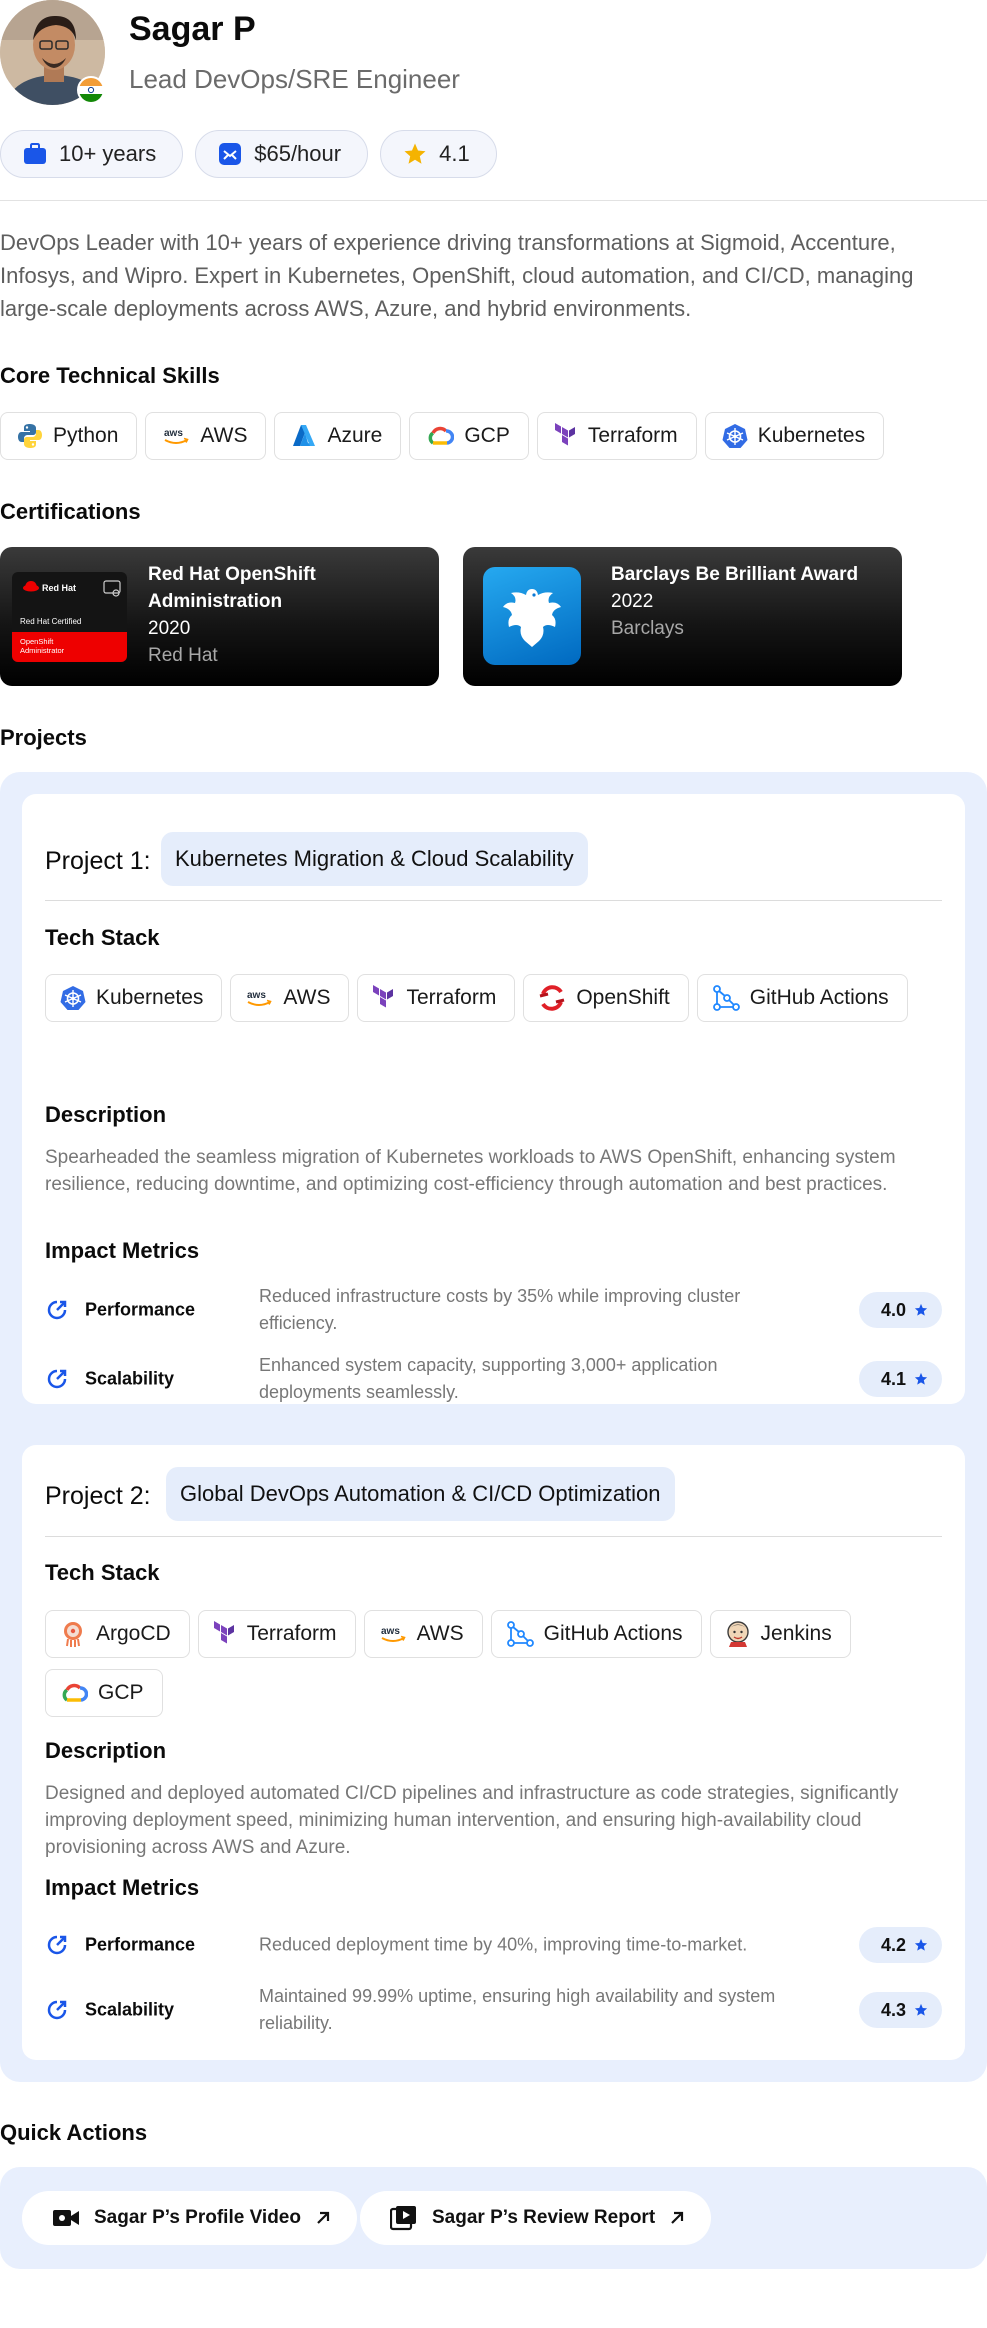 The height and width of the screenshot is (2328, 987). I want to click on skill-aws: aws AWS, so click(206, 436).